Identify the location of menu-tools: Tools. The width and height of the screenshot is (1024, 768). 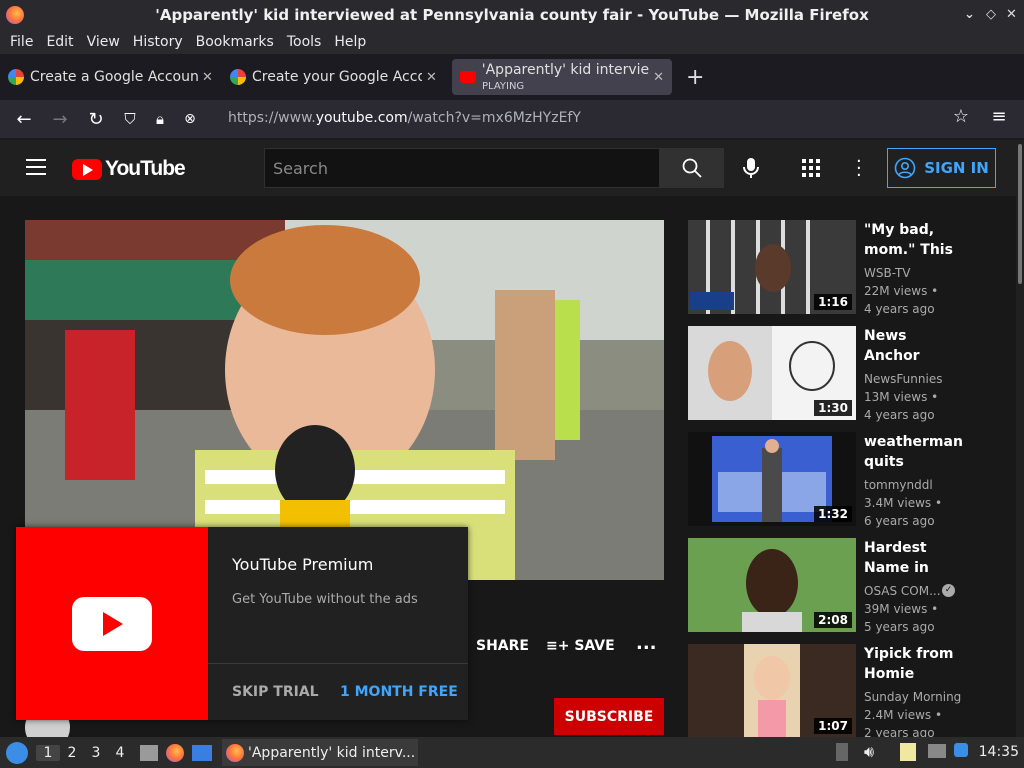
(304, 42).